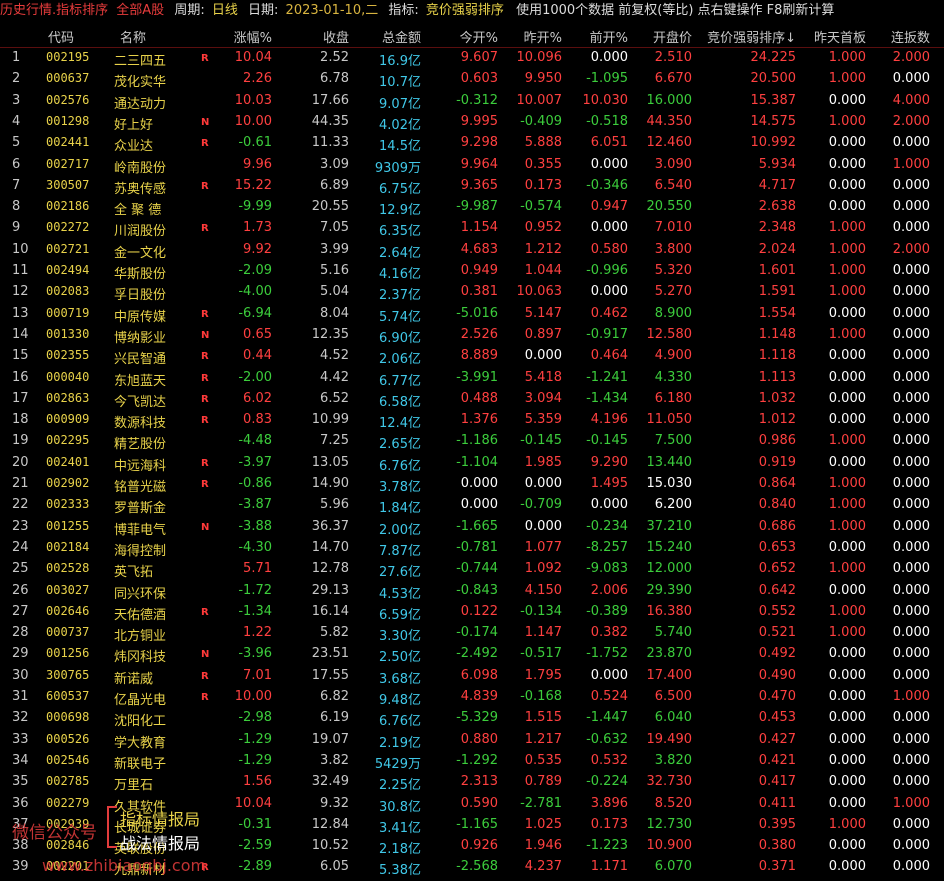  I want to click on col-amount: 总金额, so click(401, 36).